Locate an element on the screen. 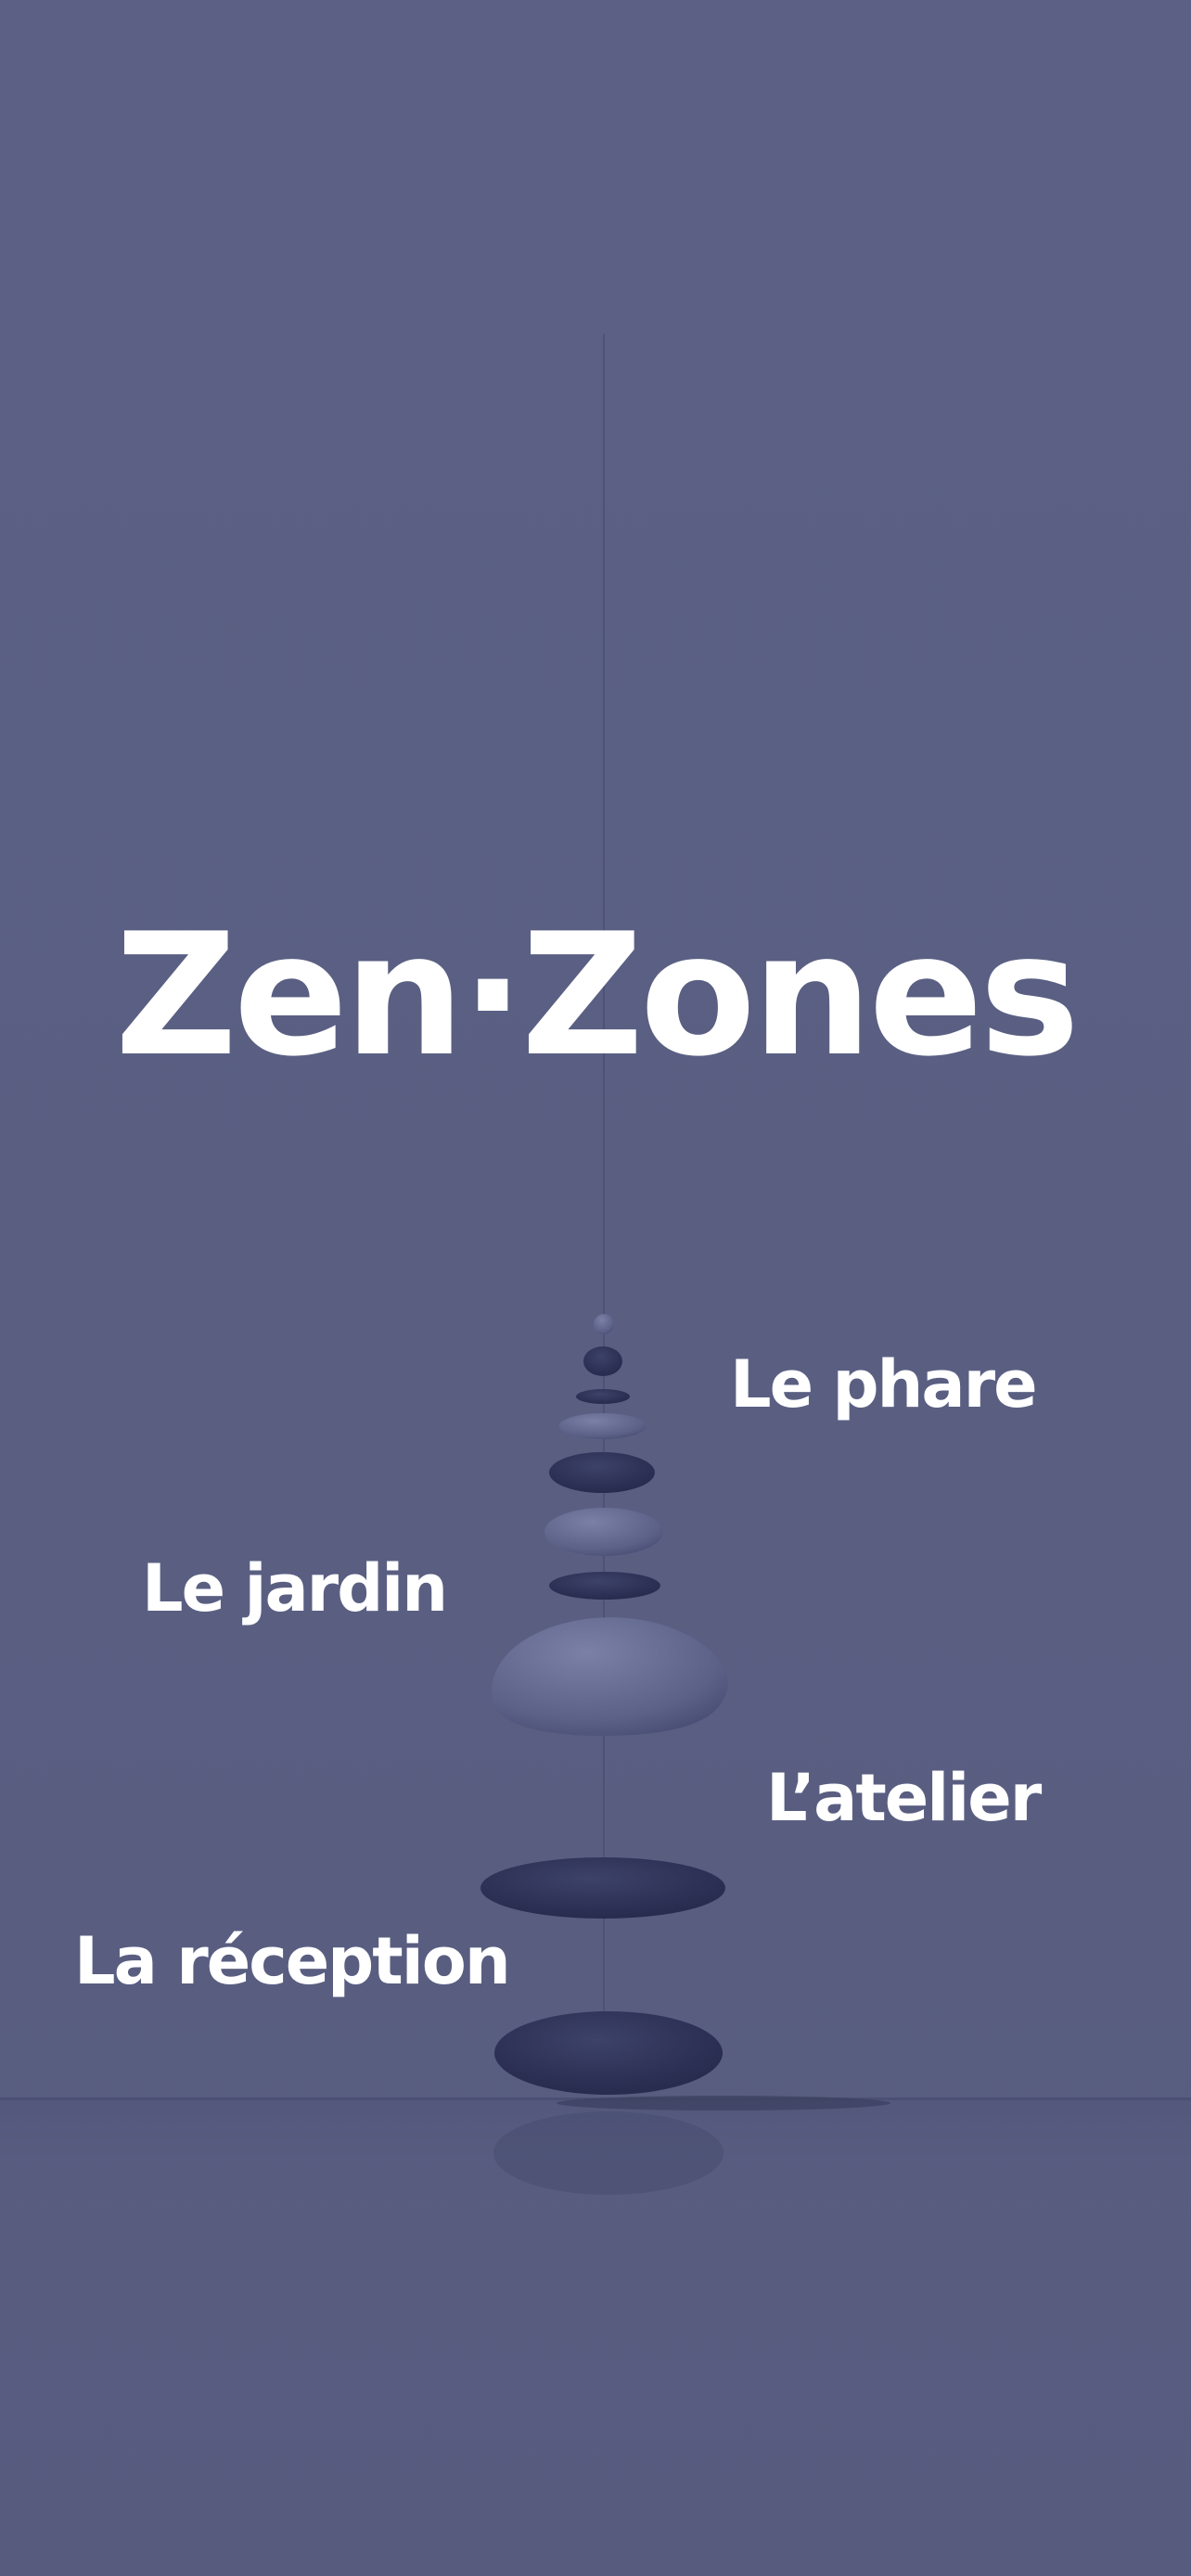 This screenshot has width=1191, height=2576. stone-medium-light is located at coordinates (603, 1532).